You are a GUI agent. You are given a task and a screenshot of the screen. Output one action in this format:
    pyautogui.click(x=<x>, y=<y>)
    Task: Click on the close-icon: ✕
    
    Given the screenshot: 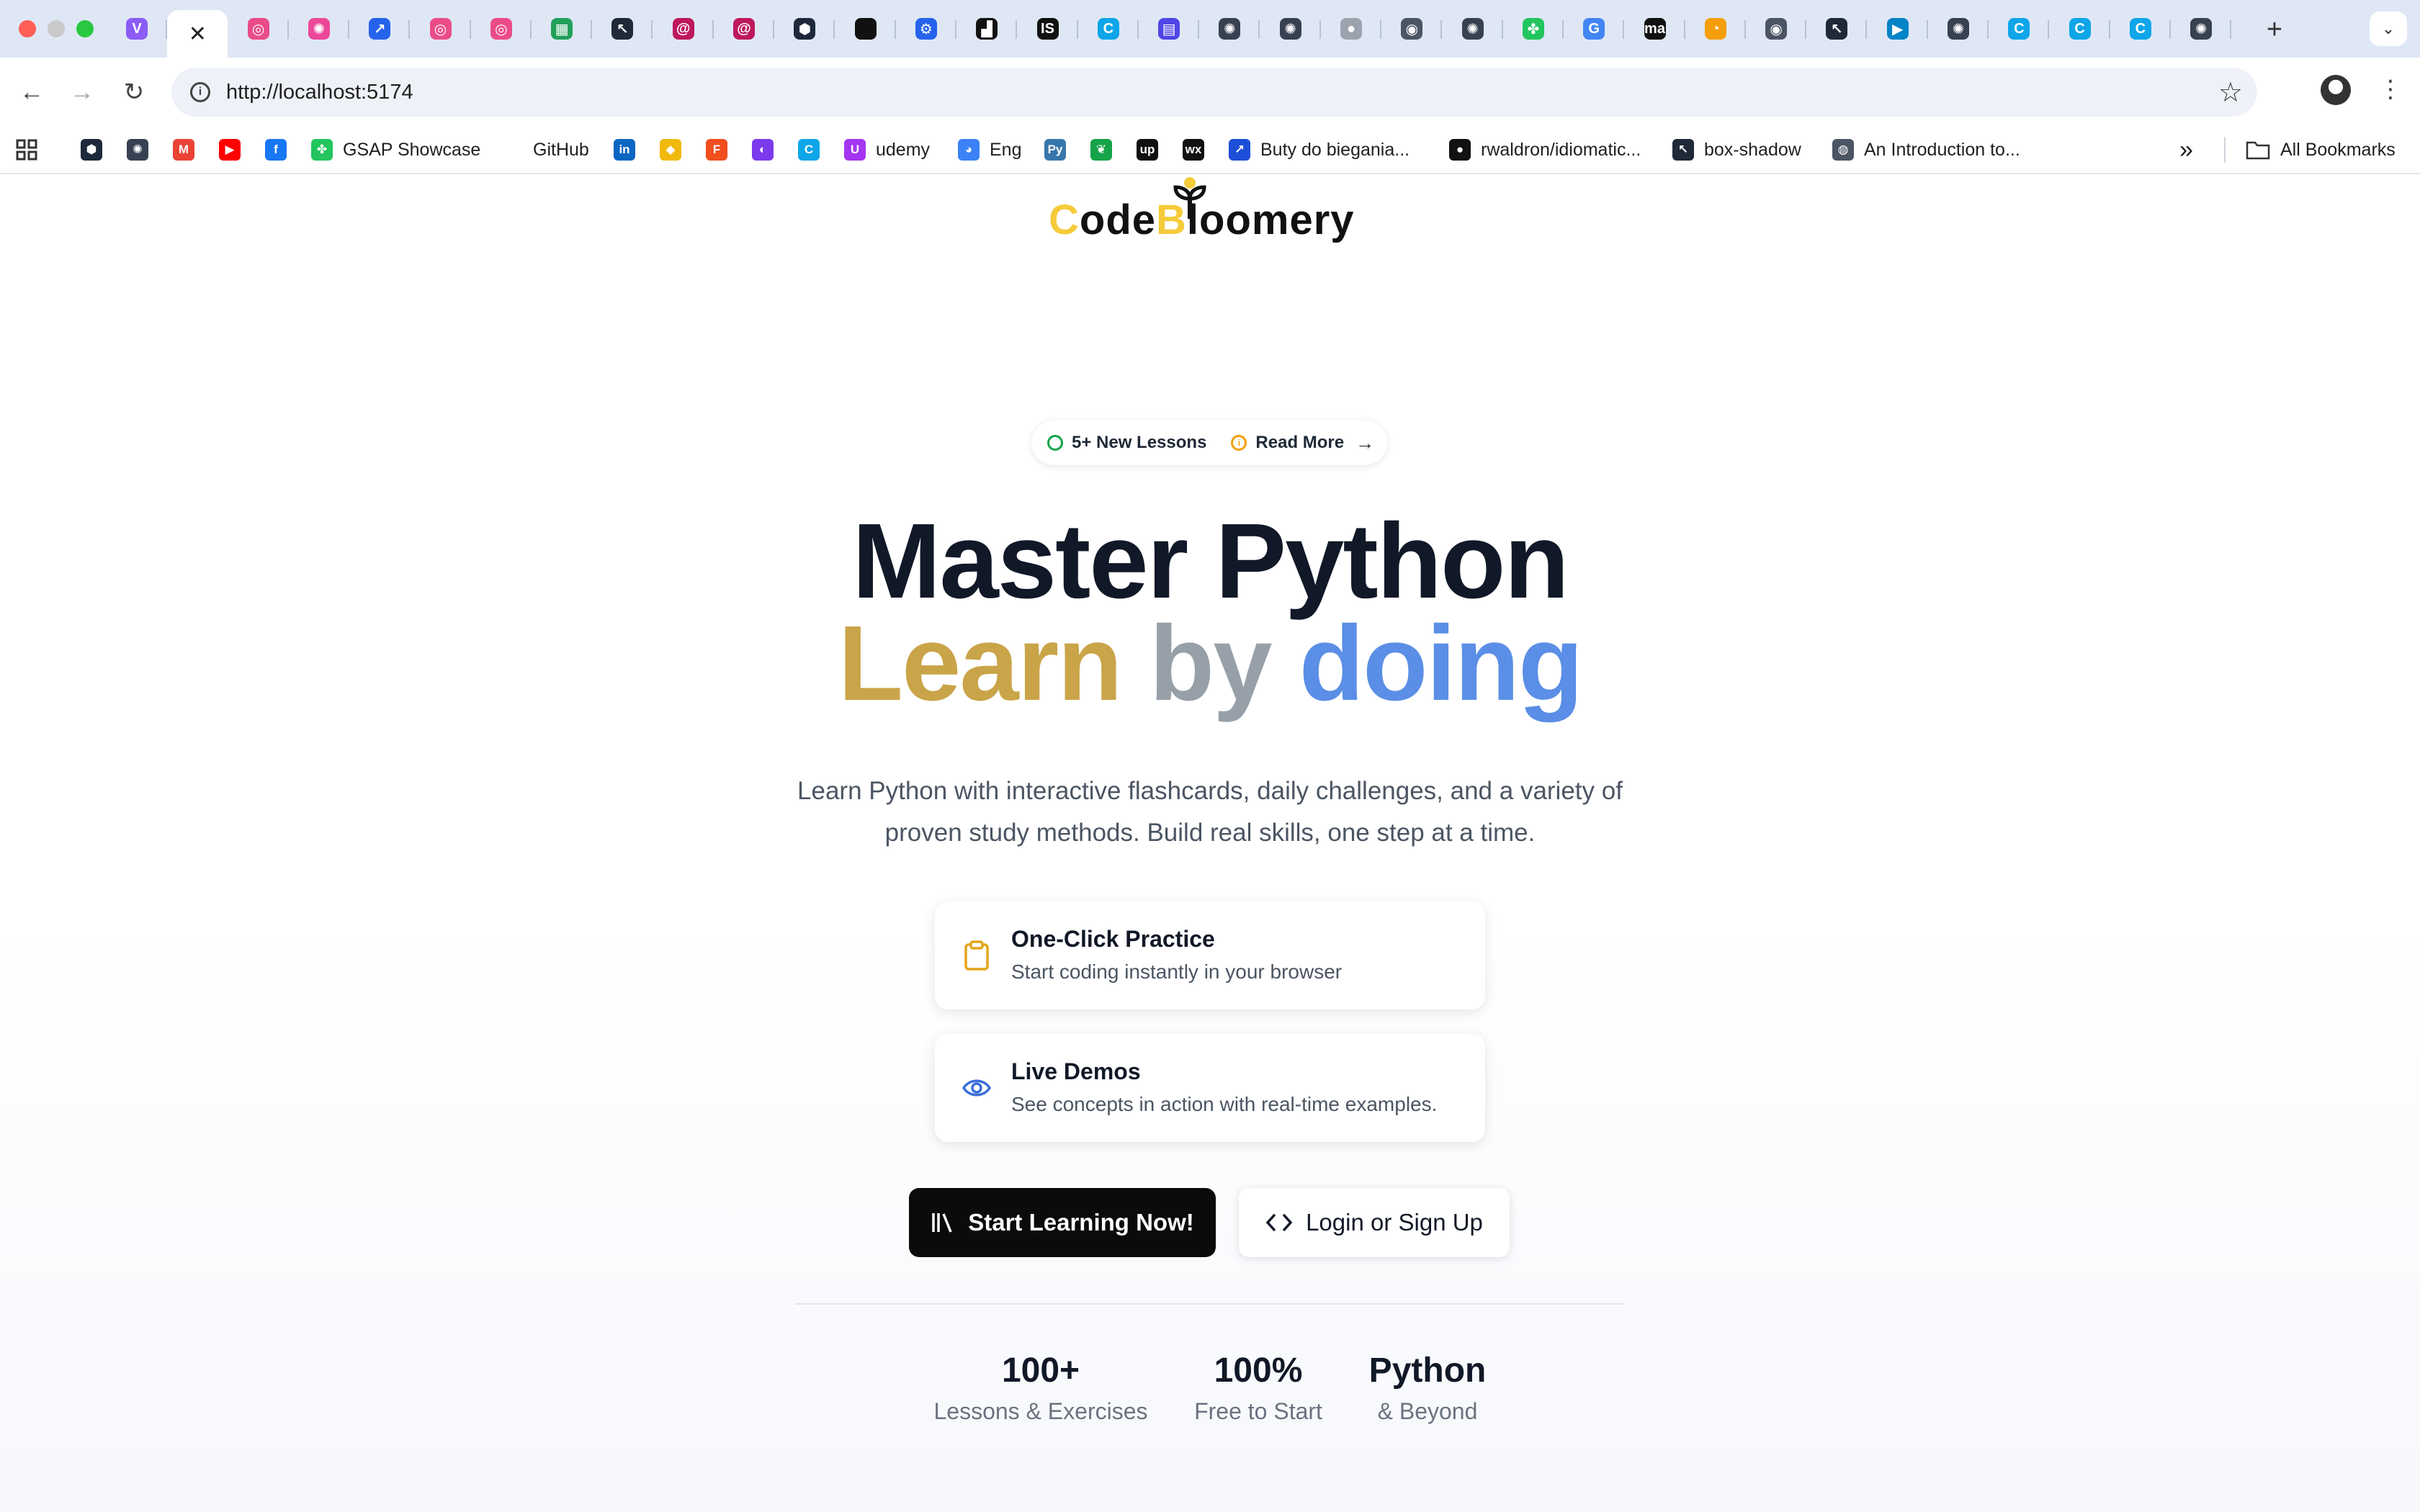 What is the action you would take?
    pyautogui.click(x=198, y=34)
    